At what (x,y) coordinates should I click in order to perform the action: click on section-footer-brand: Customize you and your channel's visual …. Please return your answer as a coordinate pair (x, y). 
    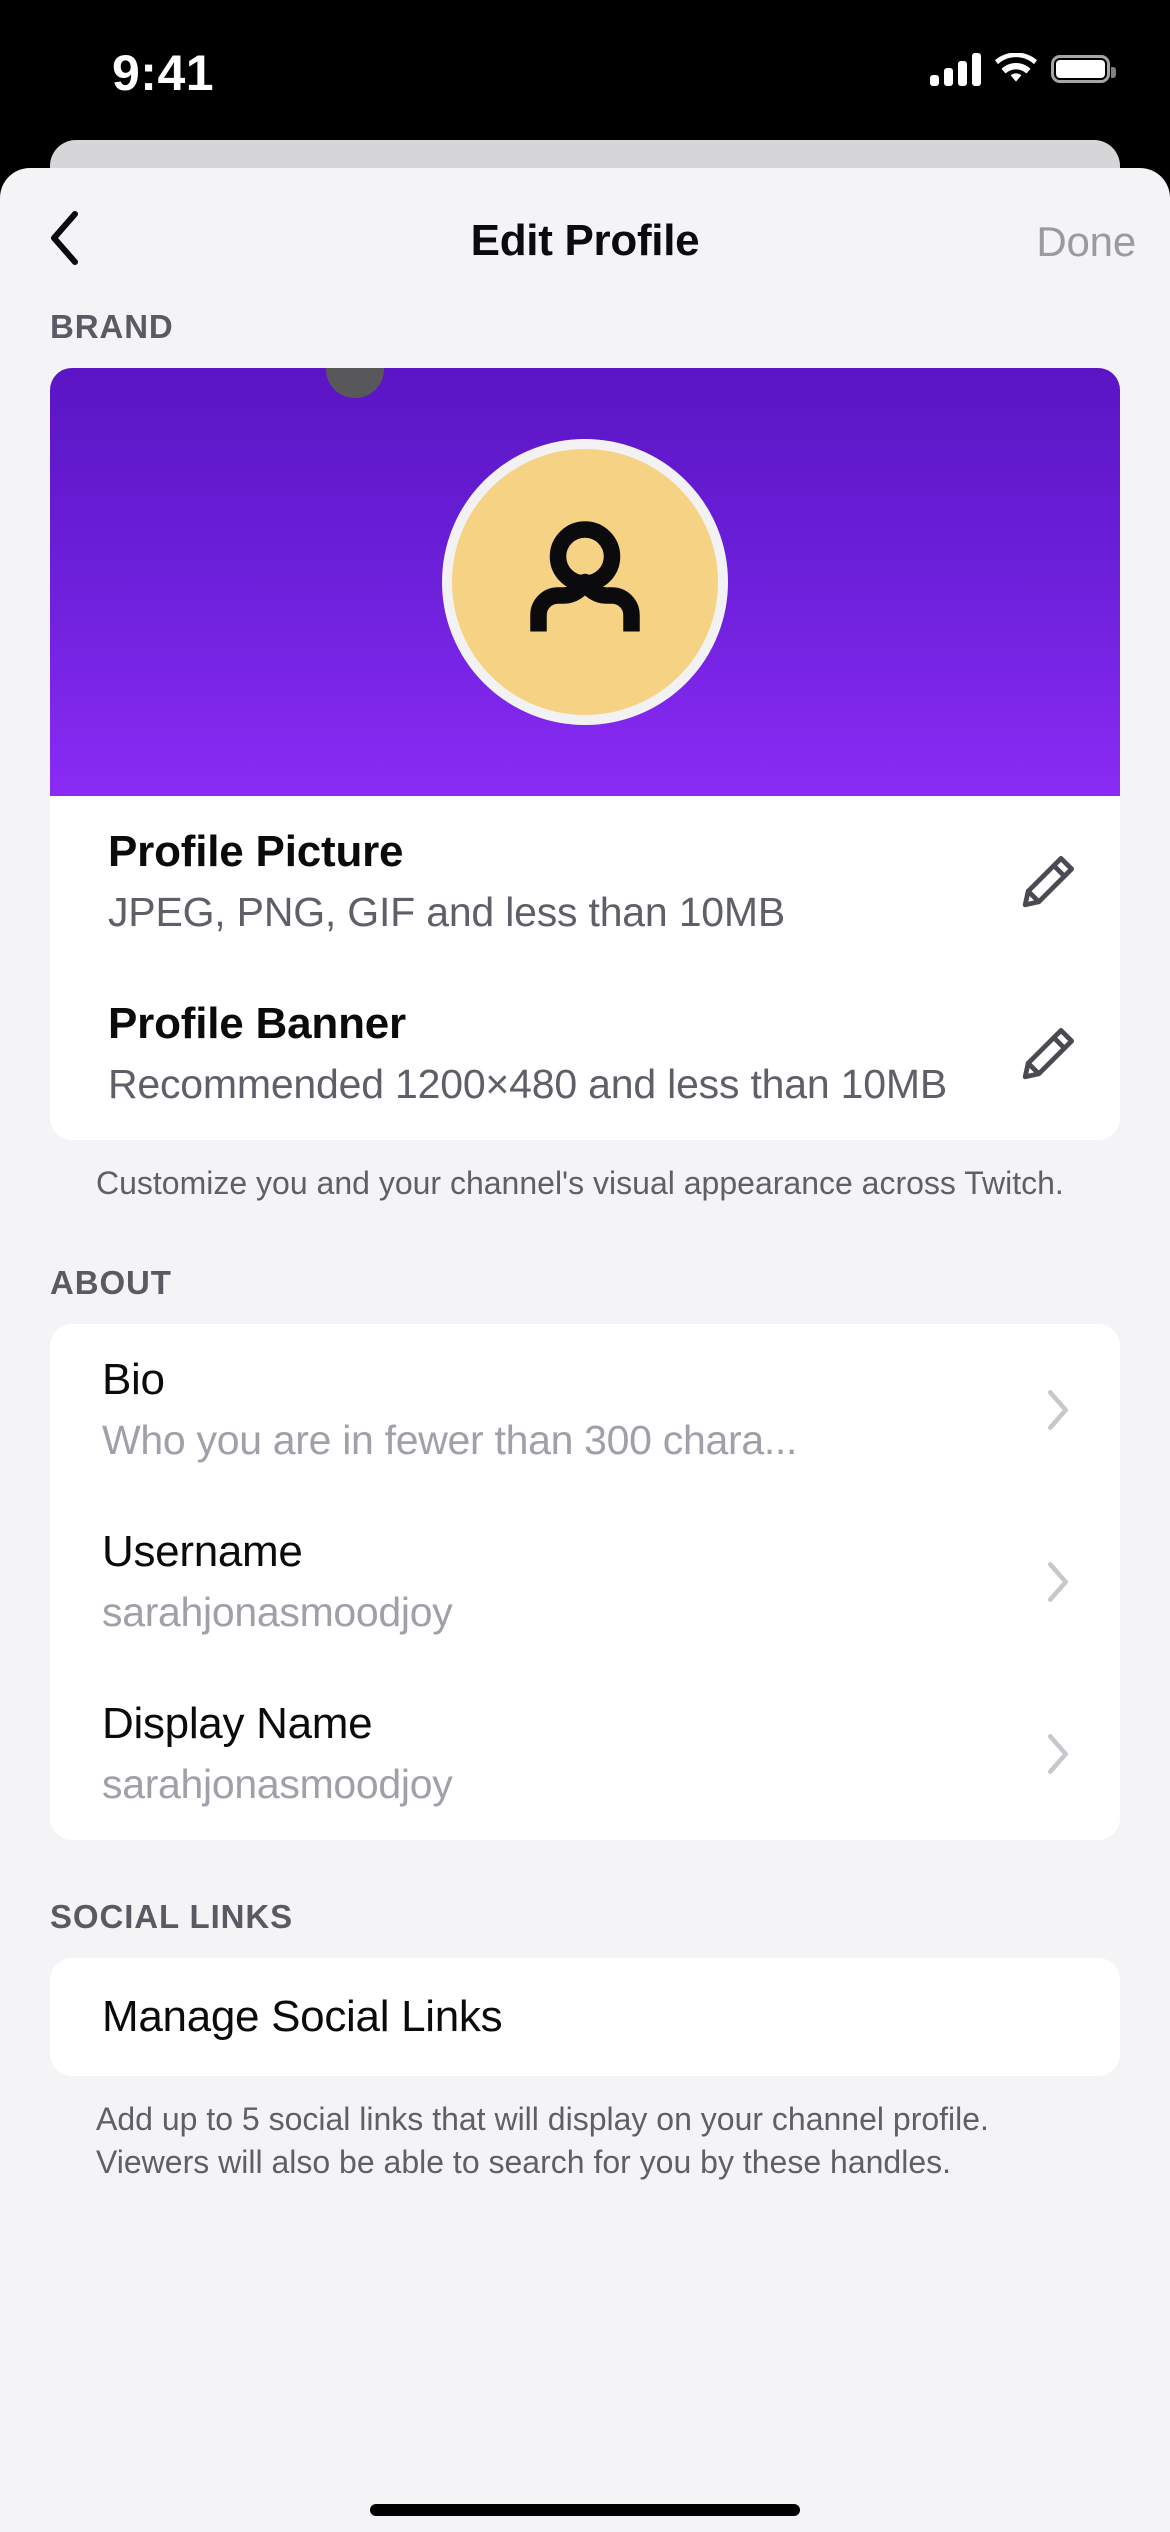
    Looking at the image, I should click on (580, 1183).